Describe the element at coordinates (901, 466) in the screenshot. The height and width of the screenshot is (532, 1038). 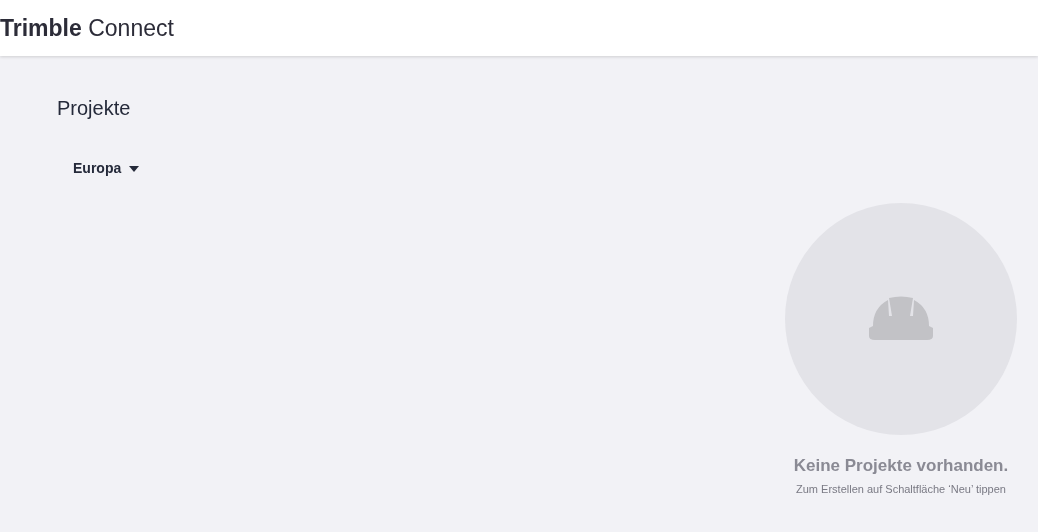
I see `empty-state-title: Keine Projekte vorhanden.` at that location.